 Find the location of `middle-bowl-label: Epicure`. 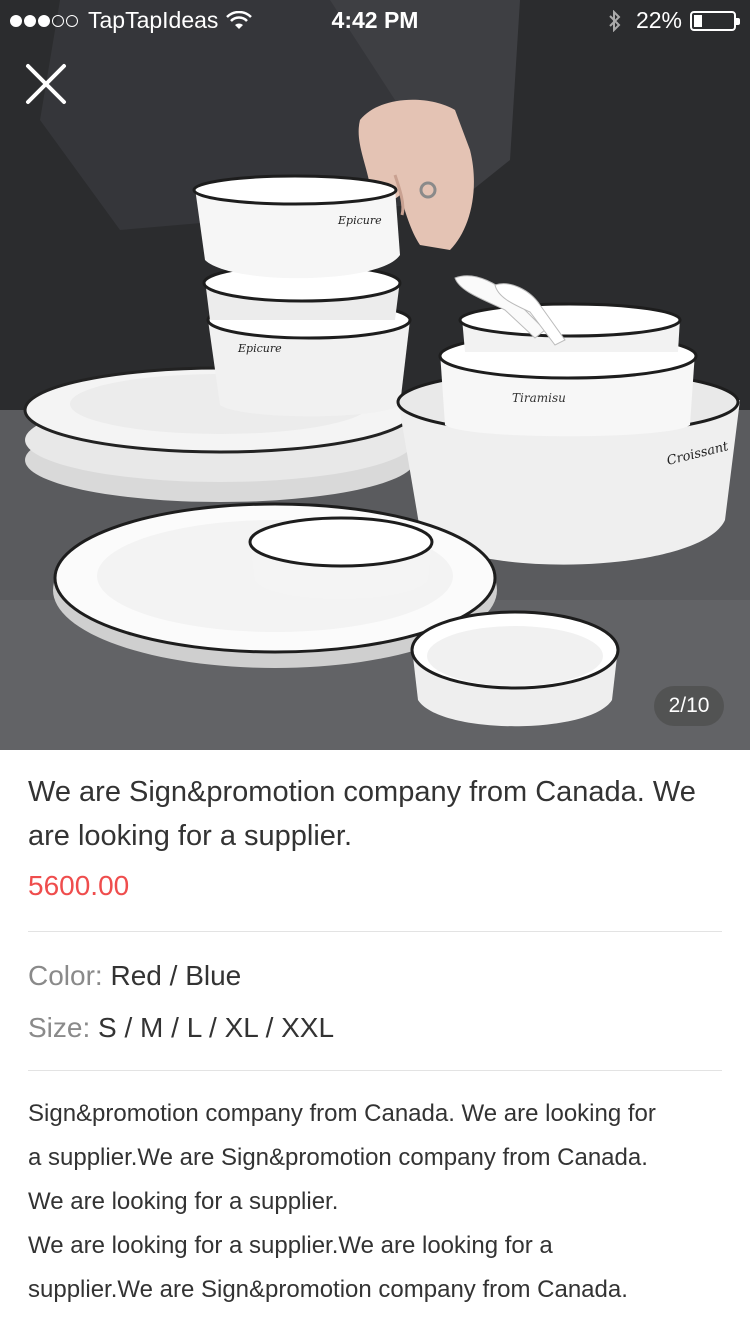

middle-bowl-label: Epicure is located at coordinates (259, 348).